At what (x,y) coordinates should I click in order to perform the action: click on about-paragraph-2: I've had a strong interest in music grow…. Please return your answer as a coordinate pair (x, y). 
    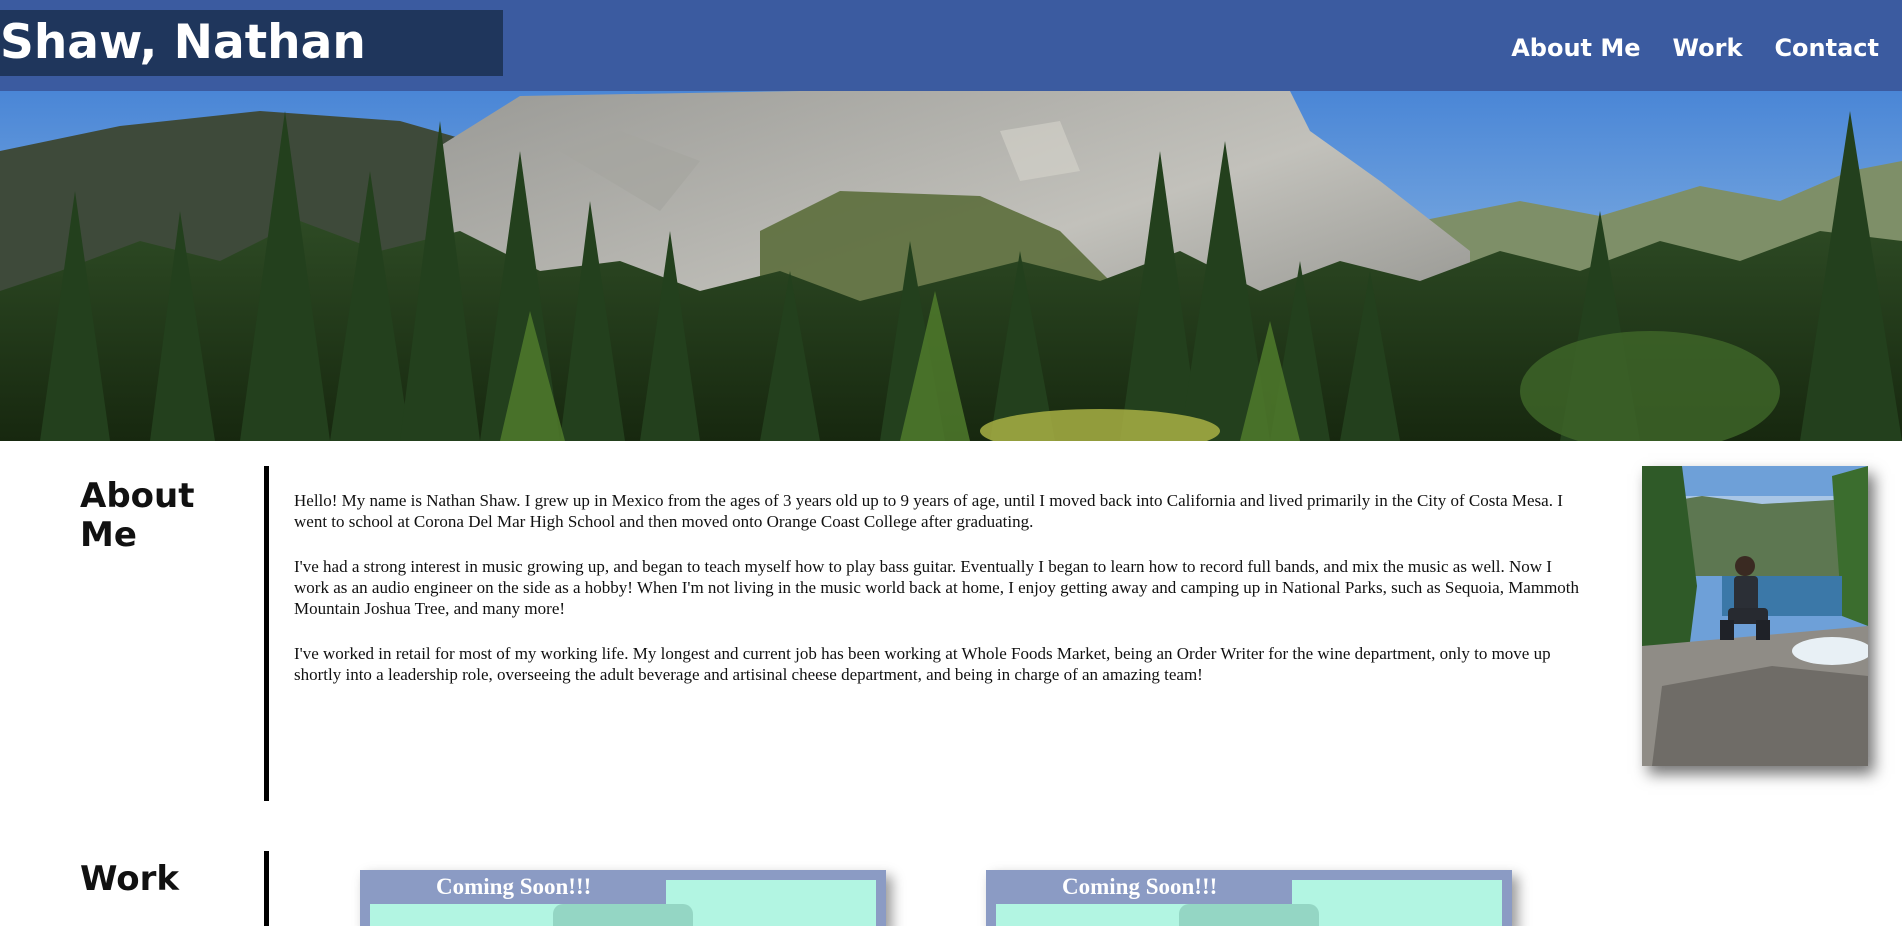
    Looking at the image, I should click on (937, 587).